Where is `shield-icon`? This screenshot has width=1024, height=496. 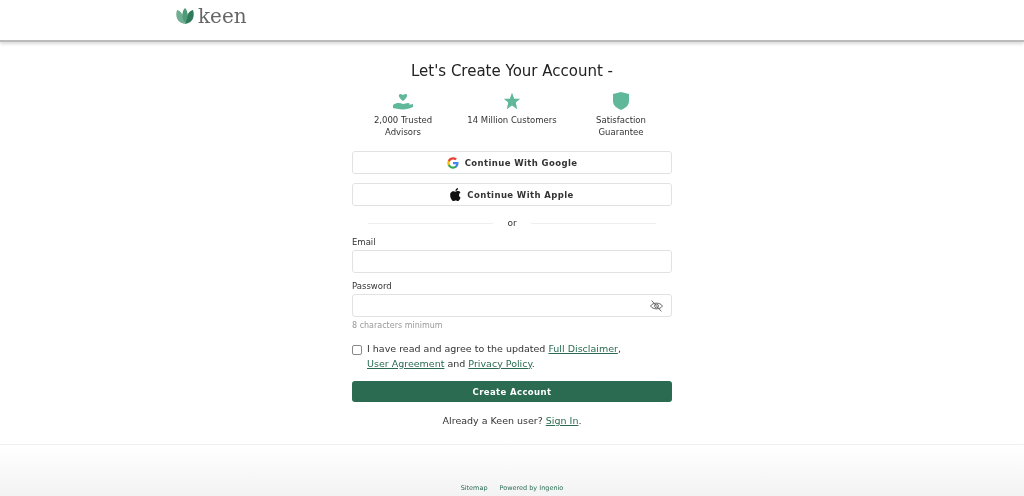 shield-icon is located at coordinates (621, 101).